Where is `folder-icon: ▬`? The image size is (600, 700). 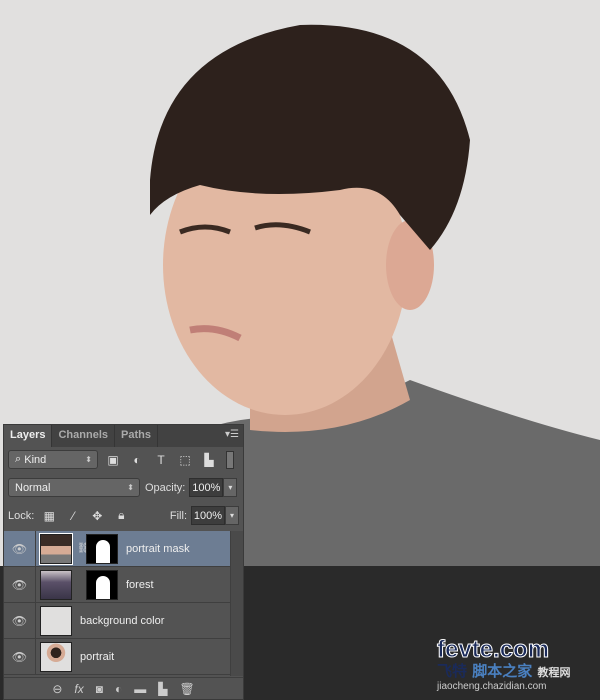
folder-icon: ▬ is located at coordinates (140, 689).